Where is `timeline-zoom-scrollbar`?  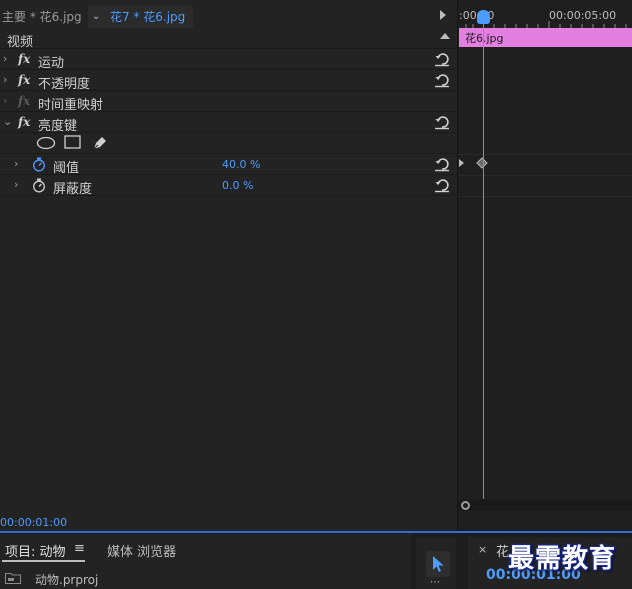
timeline-zoom-scrollbar is located at coordinates (545, 505).